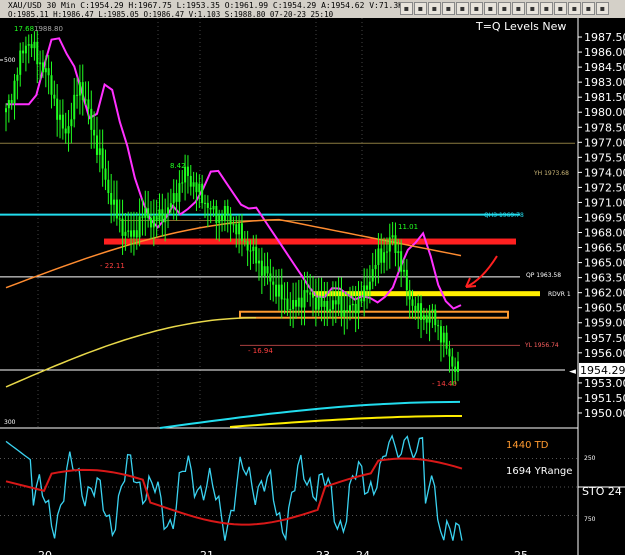 The width and height of the screenshot is (625, 555). What do you see at coordinates (518, 8) in the screenshot?
I see `trend-icon: ▪` at bounding box center [518, 8].